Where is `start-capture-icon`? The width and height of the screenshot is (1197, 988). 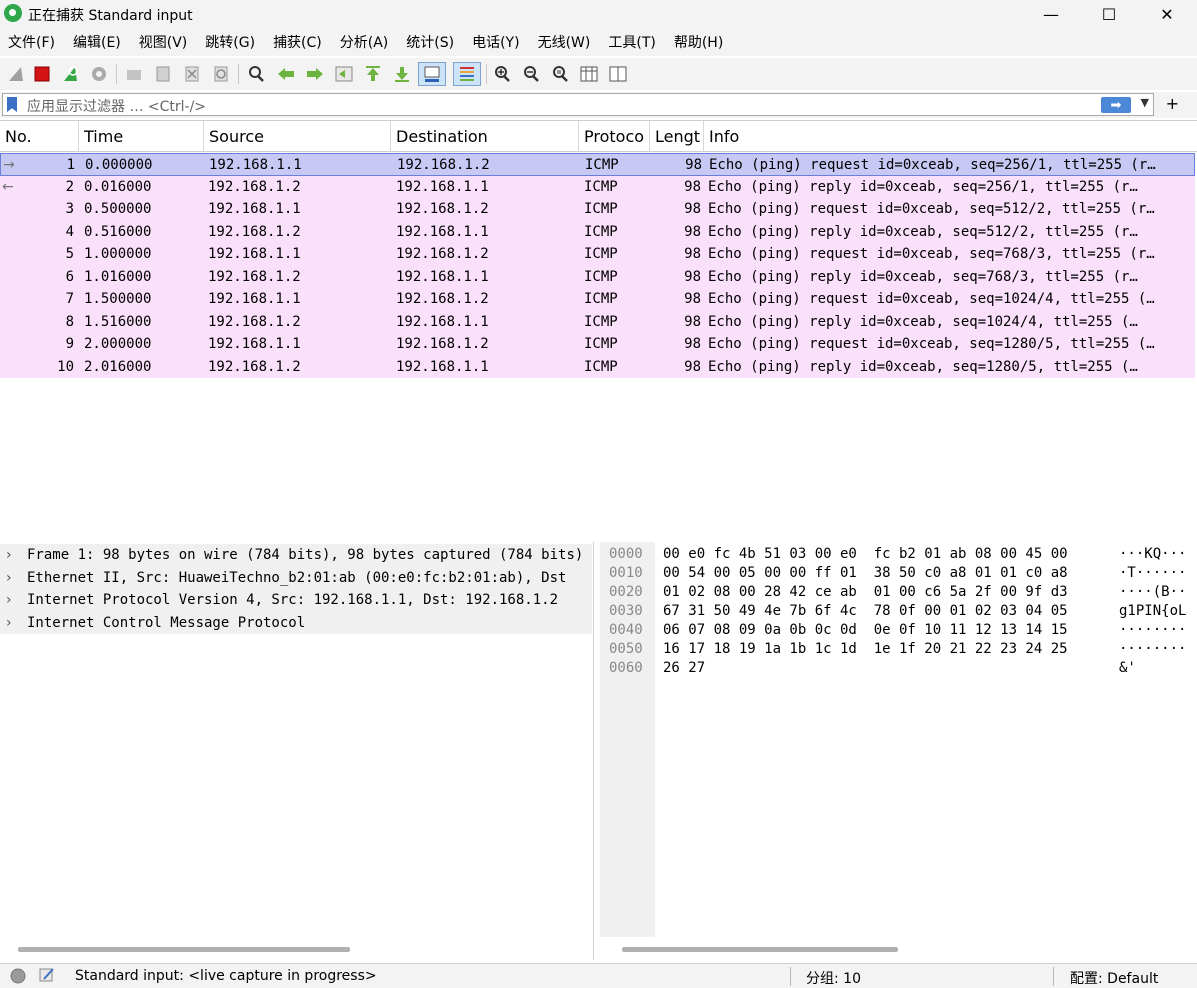 start-capture-icon is located at coordinates (16, 74).